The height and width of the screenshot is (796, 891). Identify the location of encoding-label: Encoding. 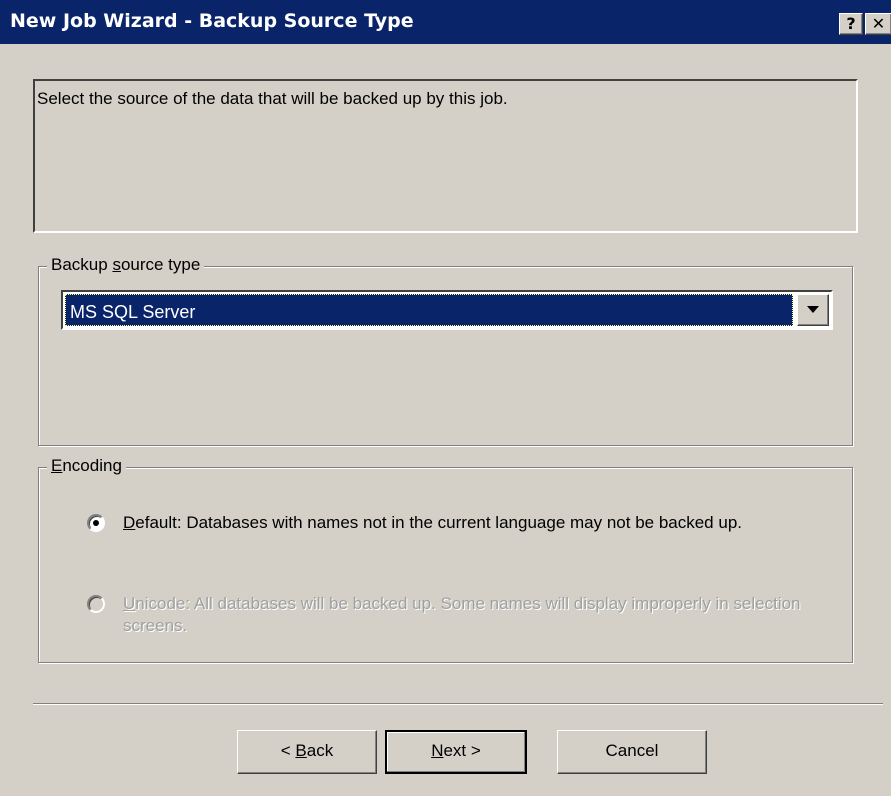
(86, 466).